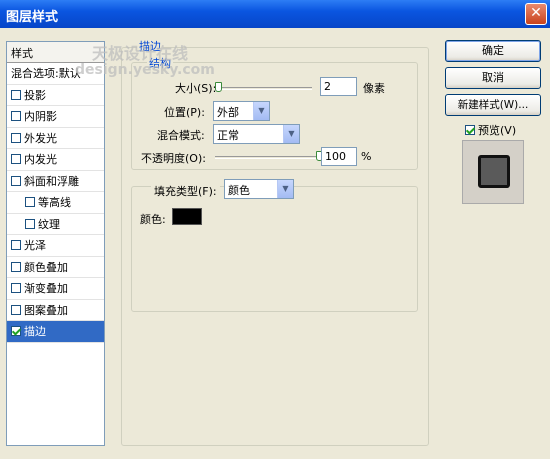 Image resolution: width=550 pixels, height=459 pixels. Describe the element at coordinates (16, 94) in the screenshot. I see `drop-shadow-checkbox` at that location.